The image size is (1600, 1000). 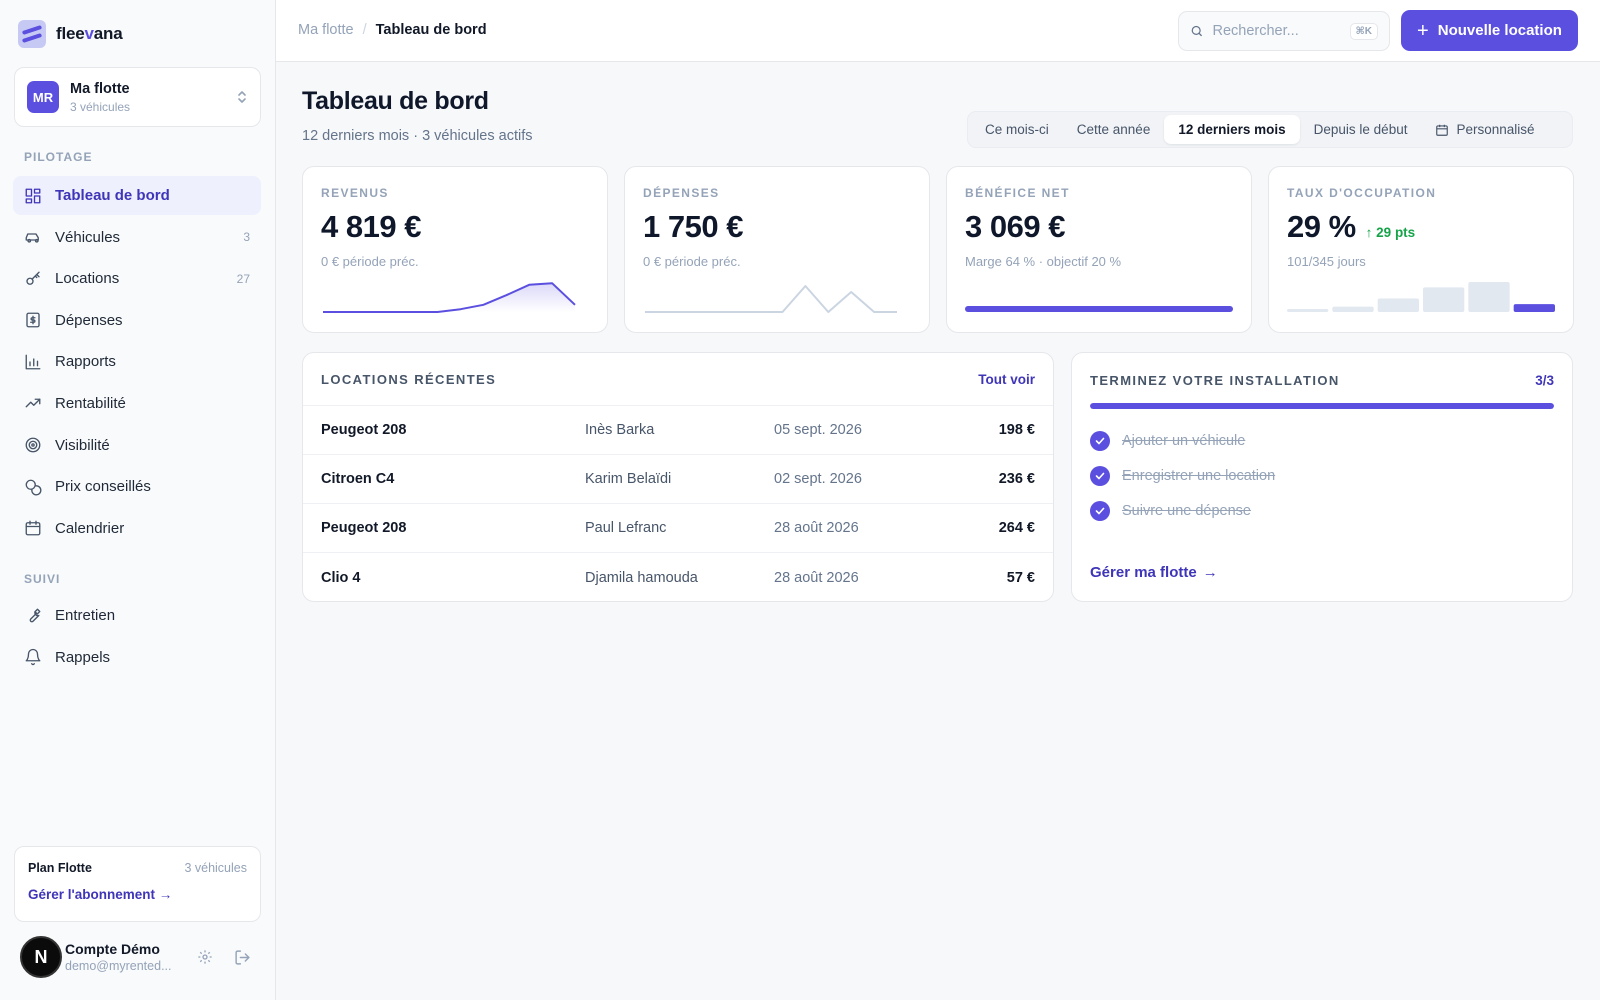 I want to click on period-option-1: Cette année, so click(x=1114, y=129).